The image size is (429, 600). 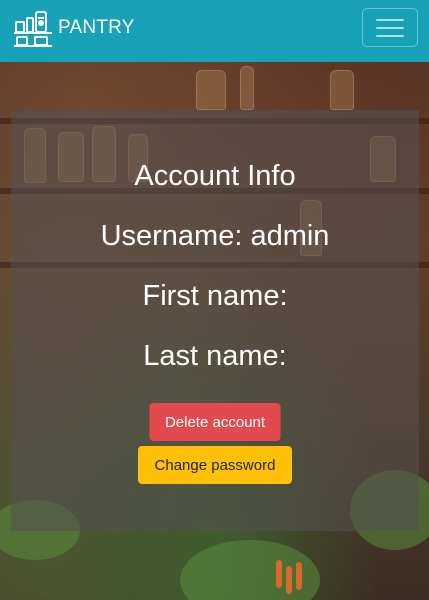 I want to click on first-name-text: First name:, so click(x=215, y=296).